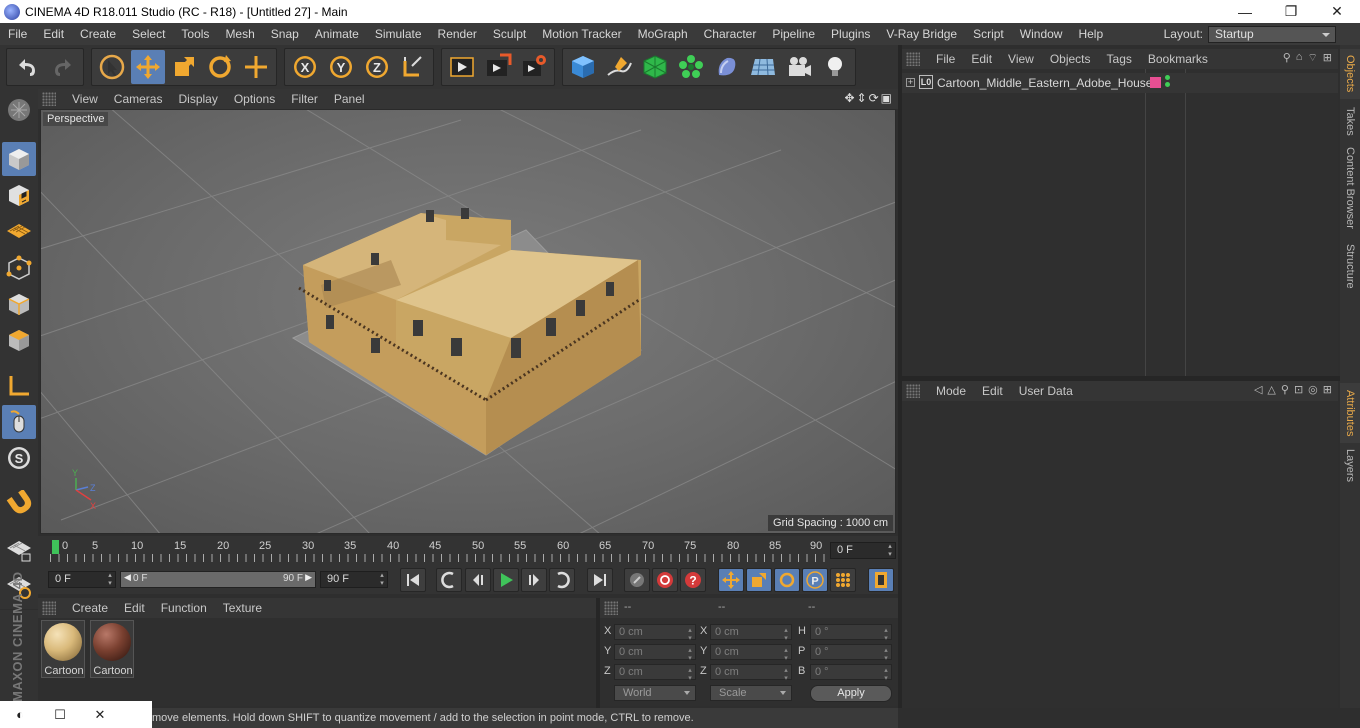 The height and width of the screenshot is (728, 1360). What do you see at coordinates (1119, 59) in the screenshot?
I see `objects-menu-tags: Tags` at bounding box center [1119, 59].